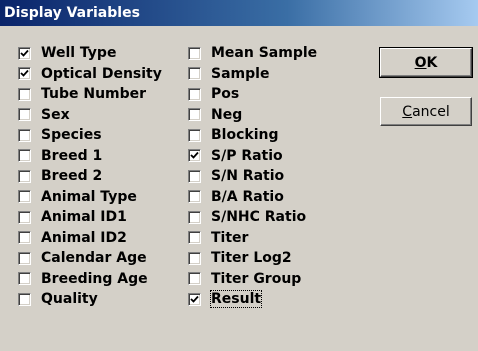  I want to click on checkbox-label: Well Type, so click(79, 53).